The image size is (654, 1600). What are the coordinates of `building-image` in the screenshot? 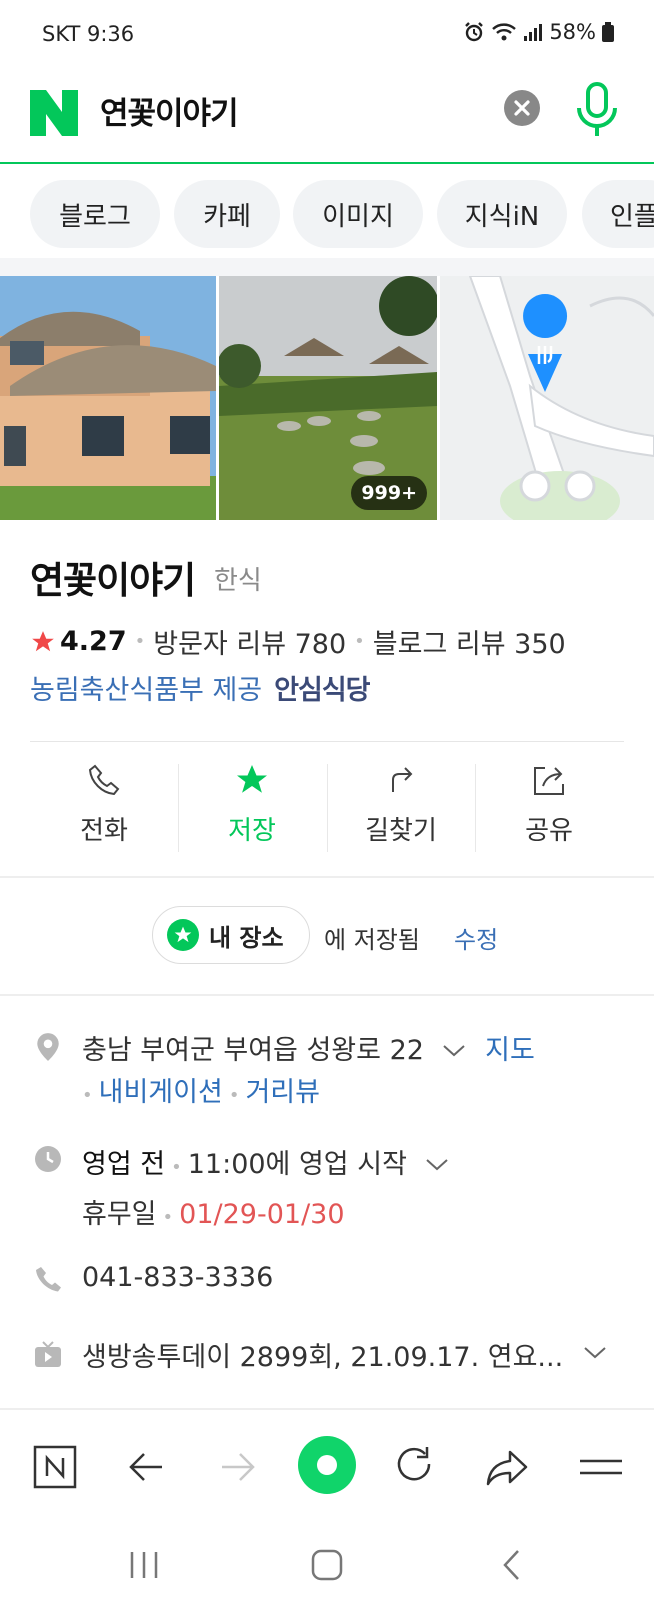 It's located at (108, 398).